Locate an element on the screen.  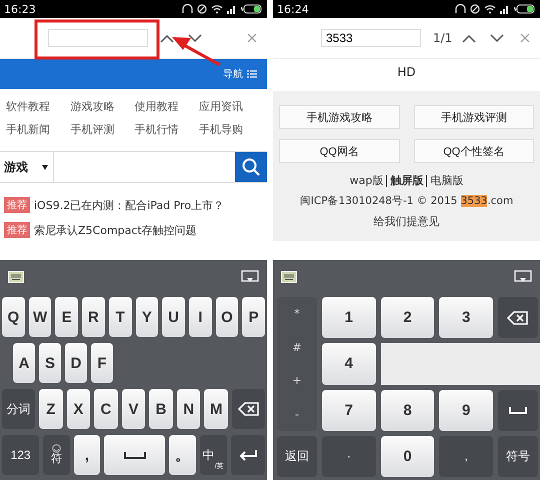
page-text: HD is located at coordinates (406, 71).